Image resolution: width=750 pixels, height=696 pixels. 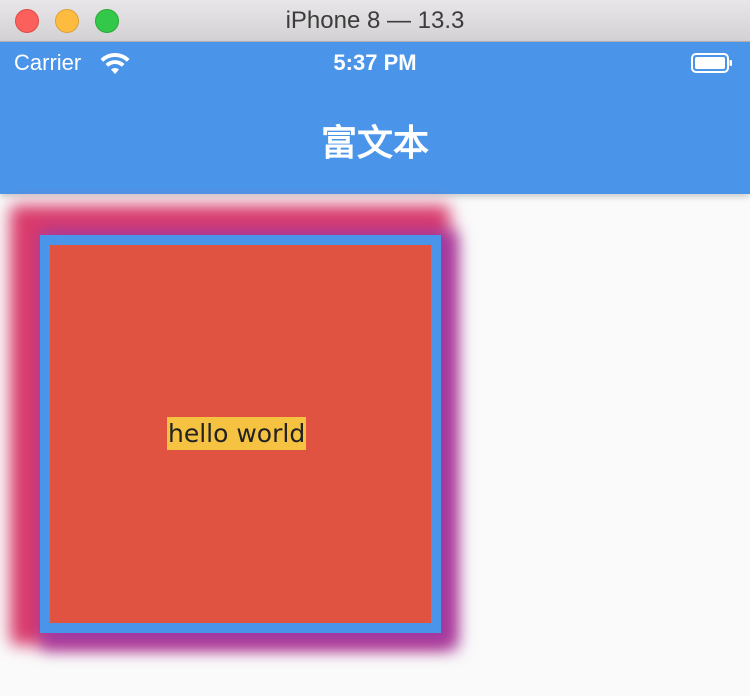 What do you see at coordinates (374, 142) in the screenshot?
I see `page-title: 富文本` at bounding box center [374, 142].